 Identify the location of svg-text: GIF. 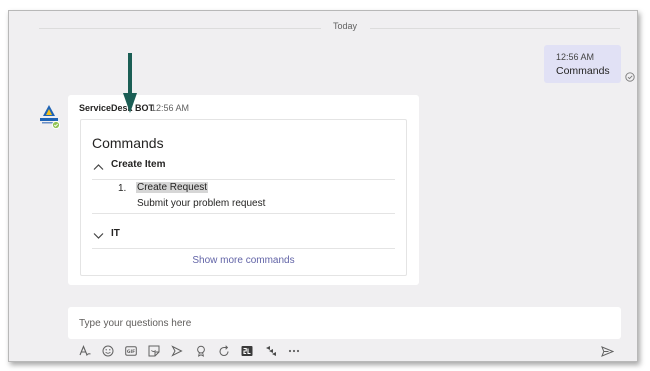
(131, 352).